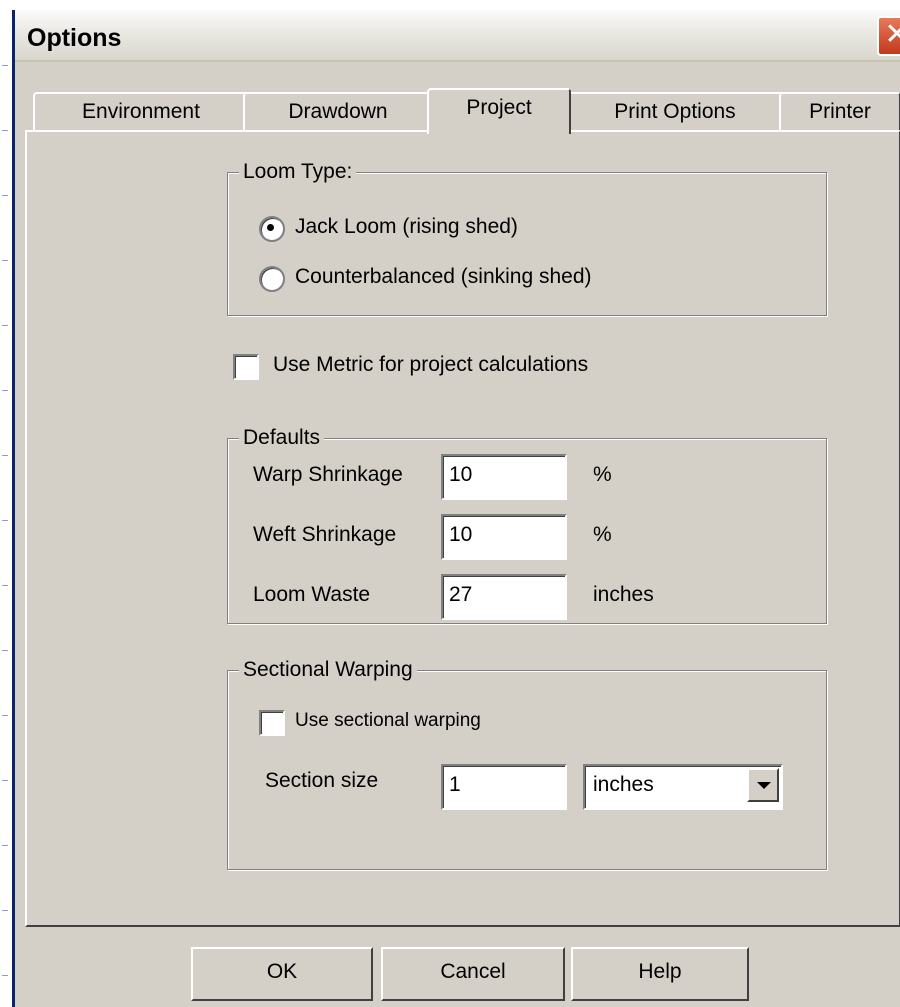 Image resolution: width=900 pixels, height=1007 pixels. Describe the element at coordinates (763, 785) in the screenshot. I see `chevron-down-icon` at that location.